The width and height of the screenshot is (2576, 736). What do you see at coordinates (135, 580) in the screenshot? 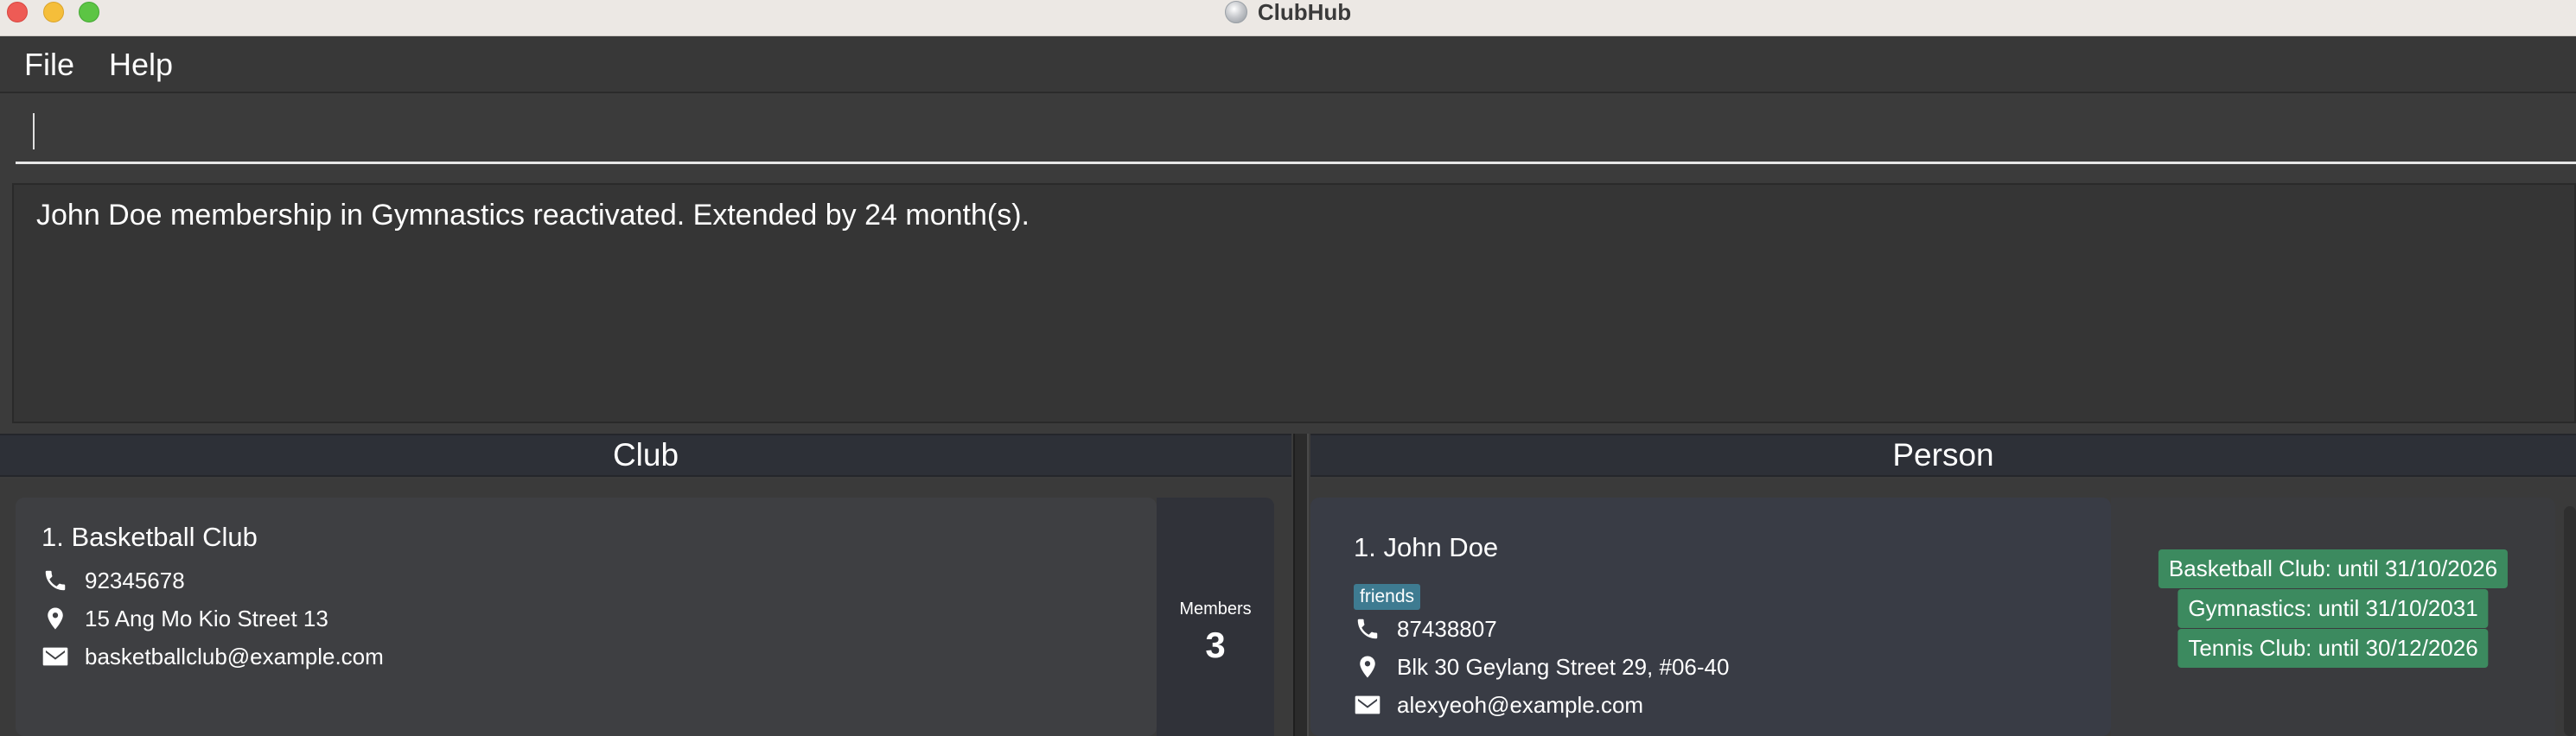
I see `club-phone: 92345678` at bounding box center [135, 580].